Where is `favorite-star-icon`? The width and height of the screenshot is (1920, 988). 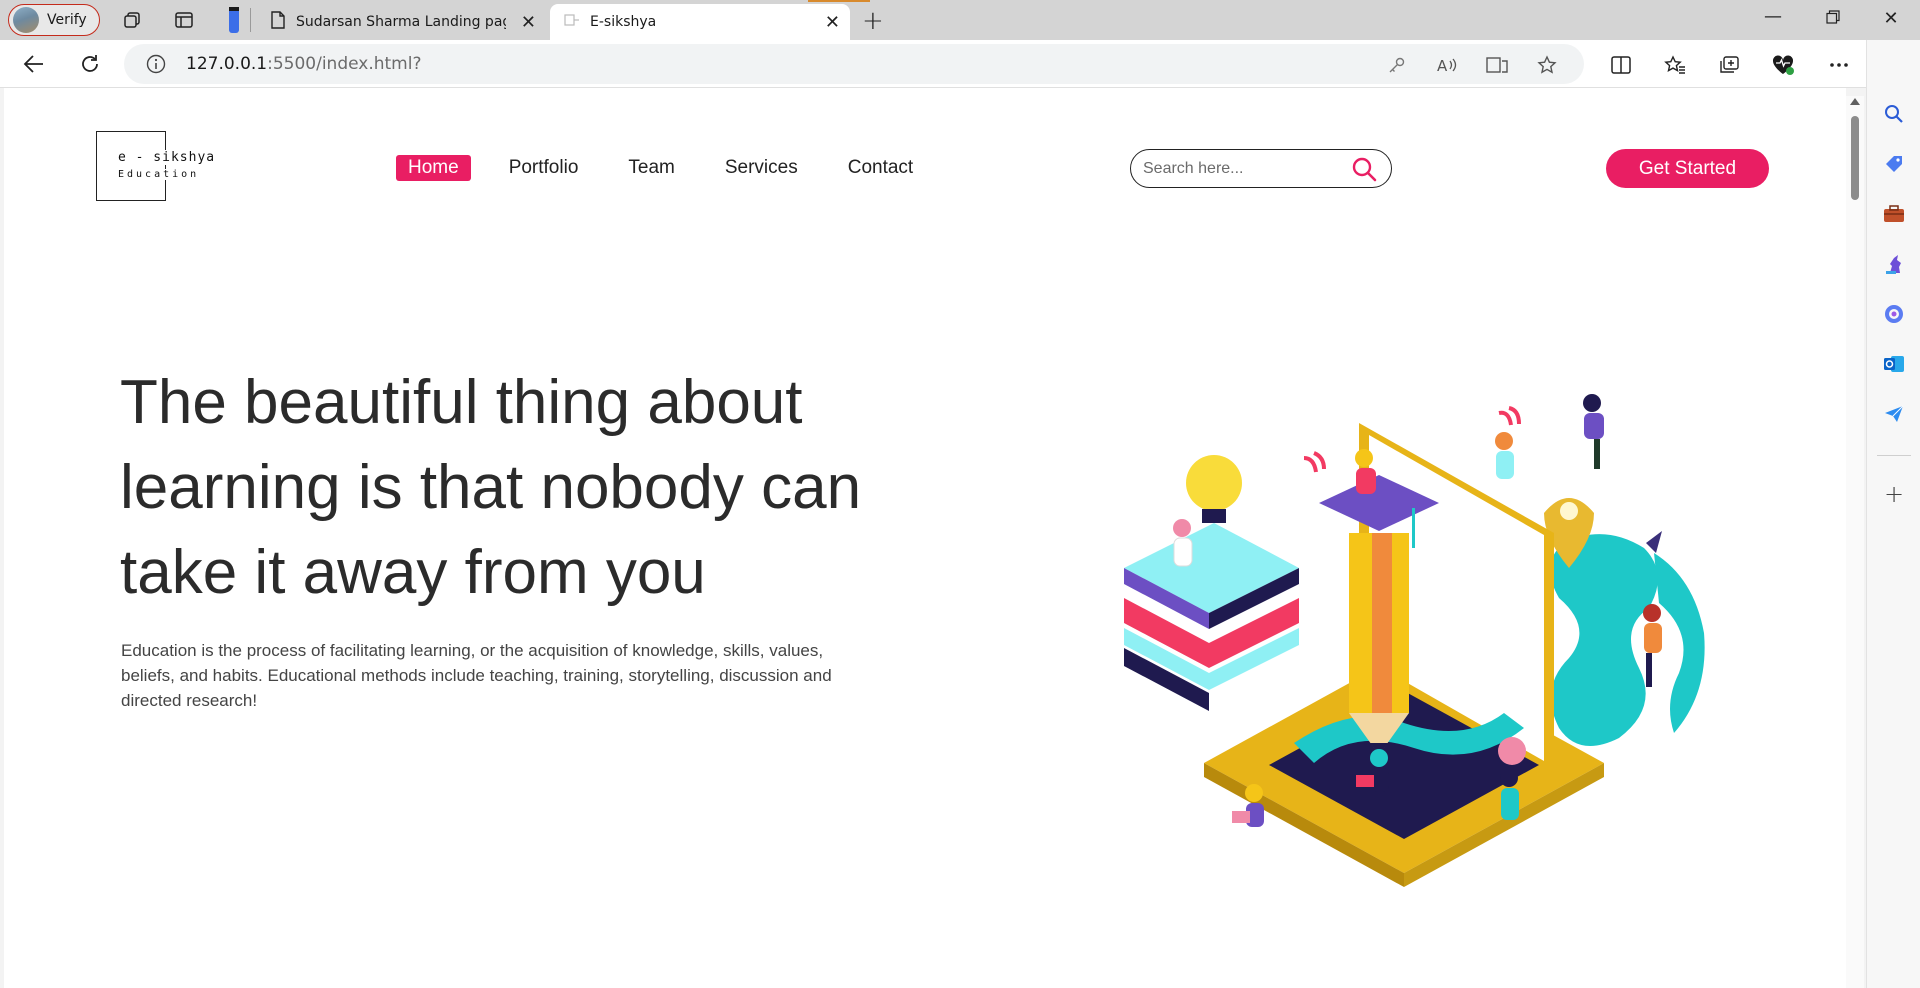
favorite-star-icon is located at coordinates (1547, 65).